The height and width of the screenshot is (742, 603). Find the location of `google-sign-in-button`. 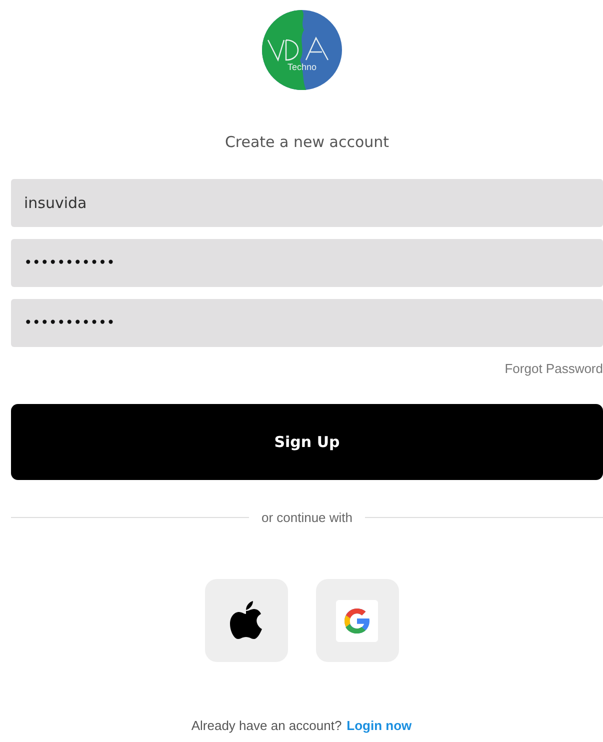

google-sign-in-button is located at coordinates (357, 620).